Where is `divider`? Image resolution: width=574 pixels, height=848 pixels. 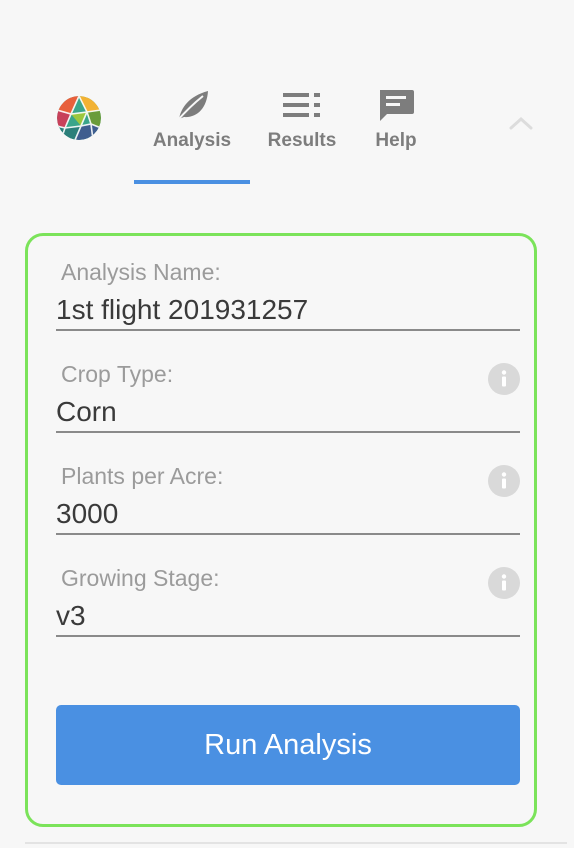
divider is located at coordinates (296, 843).